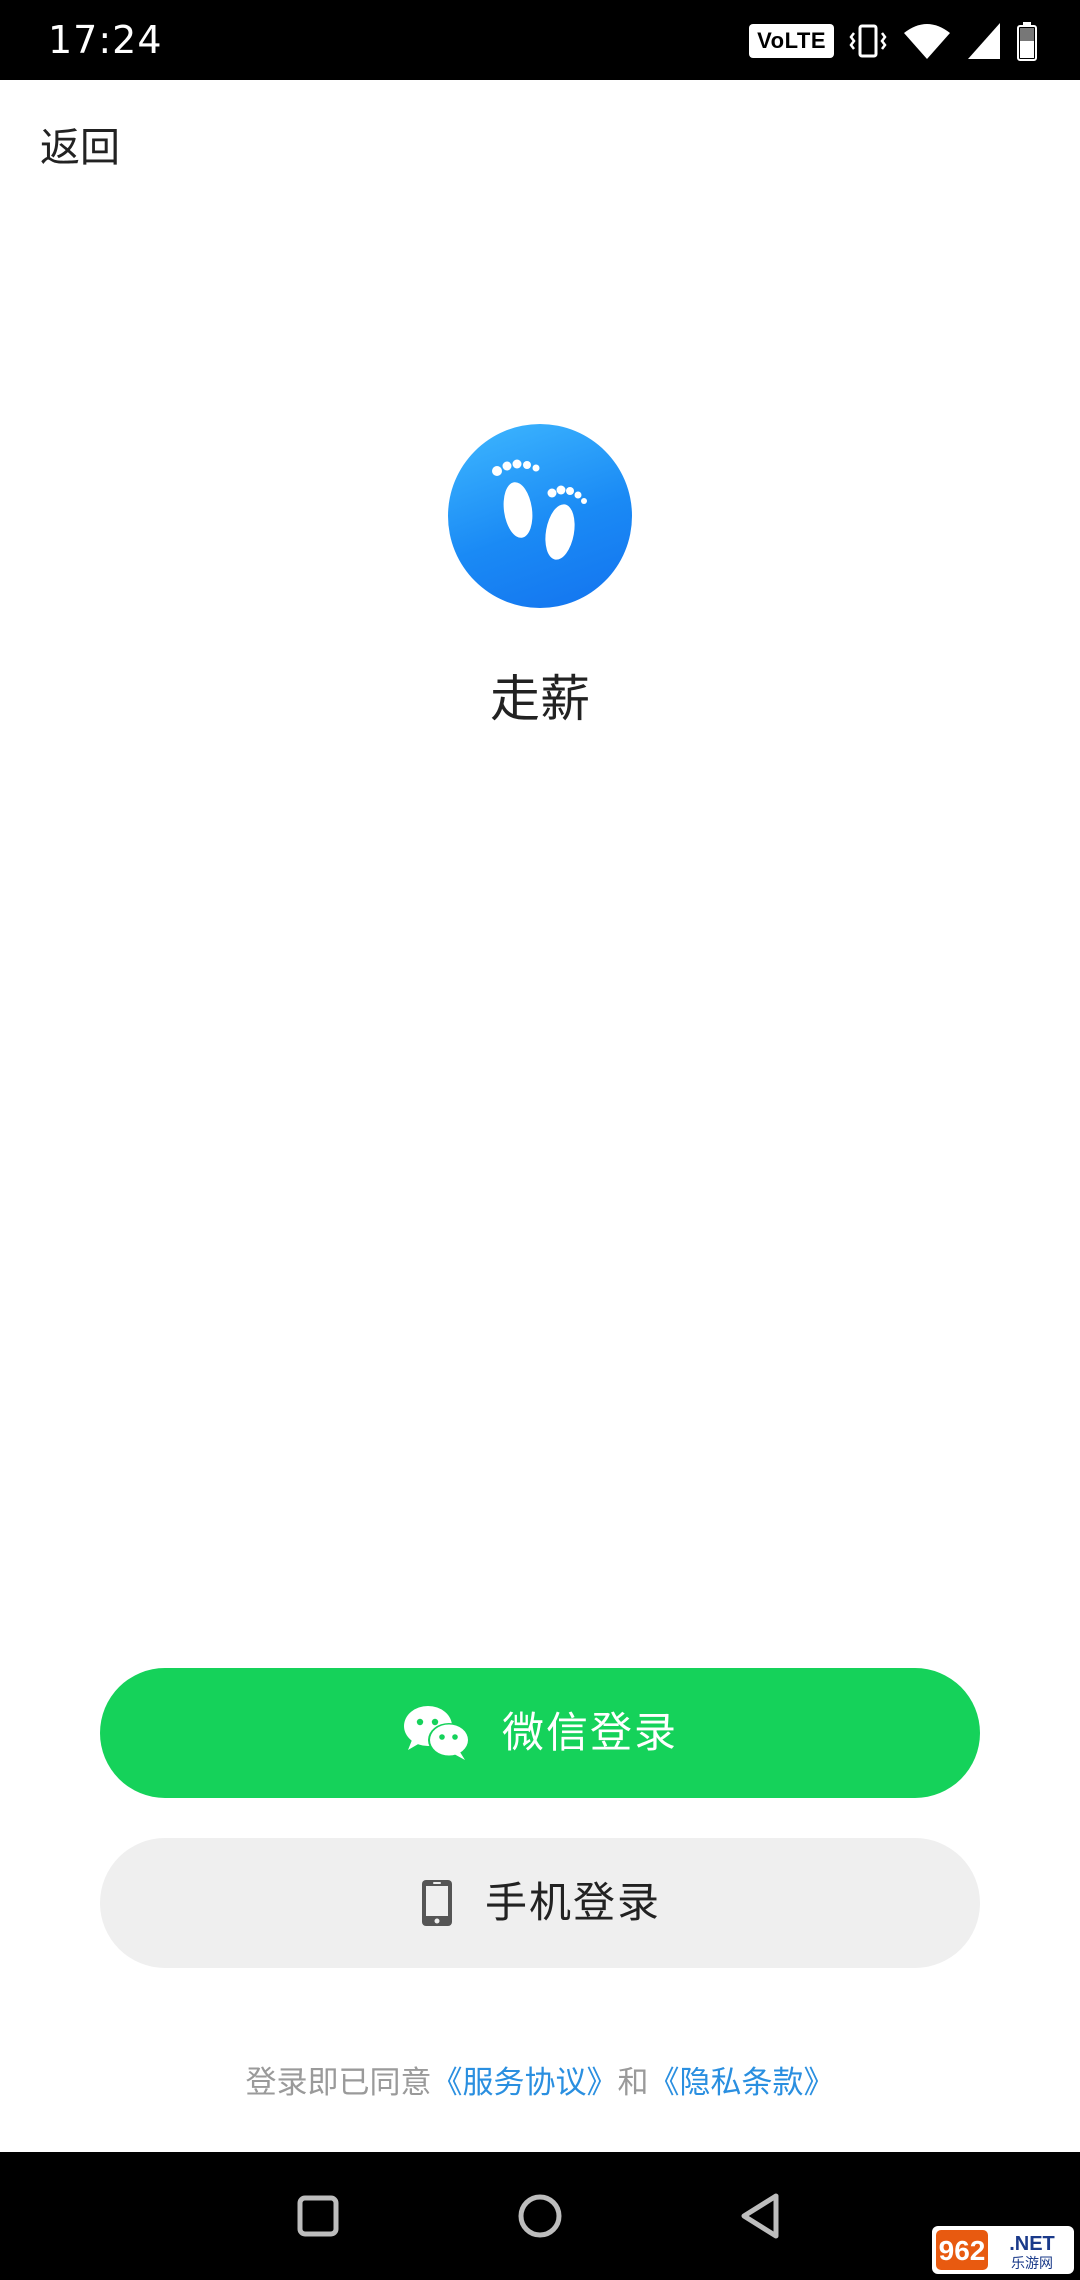 Image resolution: width=1080 pixels, height=2280 pixels. What do you see at coordinates (1027, 41) in the screenshot?
I see `battery-icon` at bounding box center [1027, 41].